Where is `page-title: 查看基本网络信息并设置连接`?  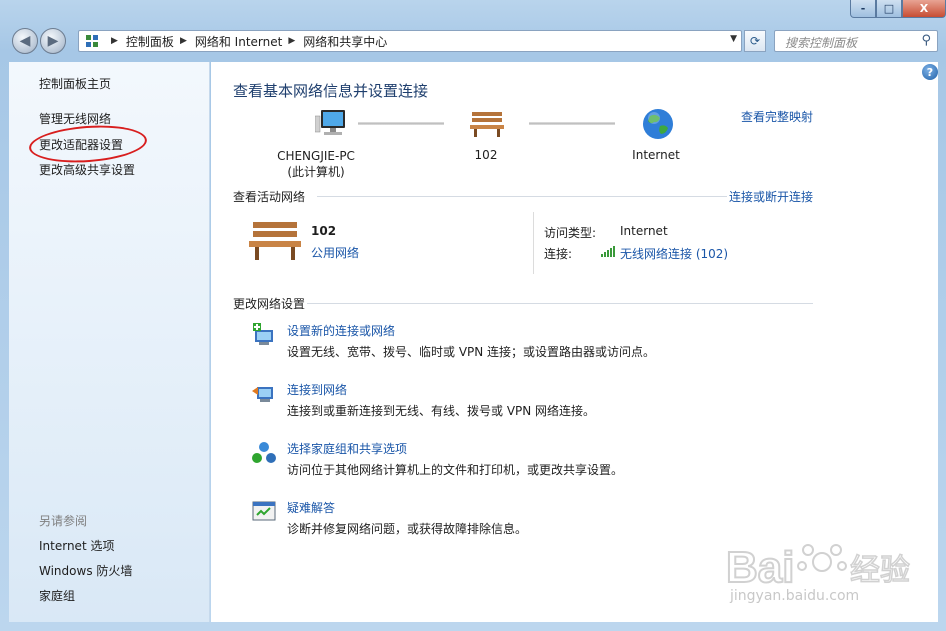
page-title: 查看基本网络信息并设置连接 is located at coordinates (331, 91).